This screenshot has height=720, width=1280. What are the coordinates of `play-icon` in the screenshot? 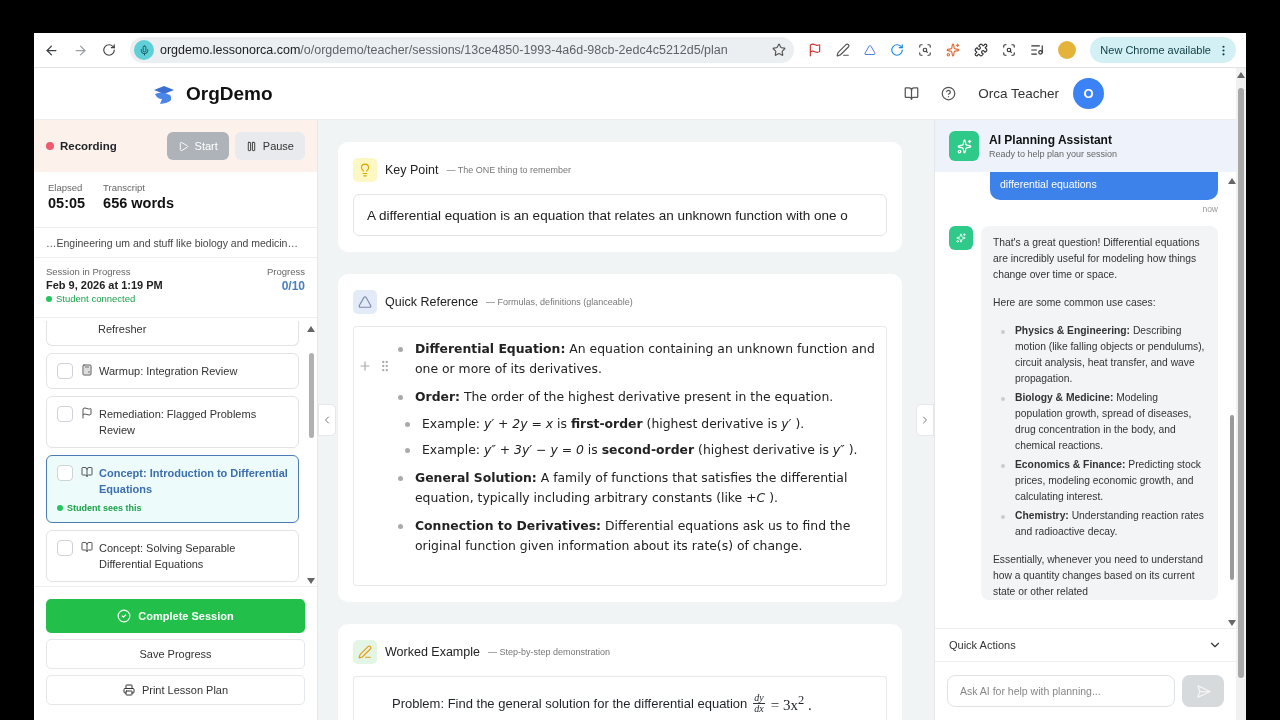 It's located at (183, 146).